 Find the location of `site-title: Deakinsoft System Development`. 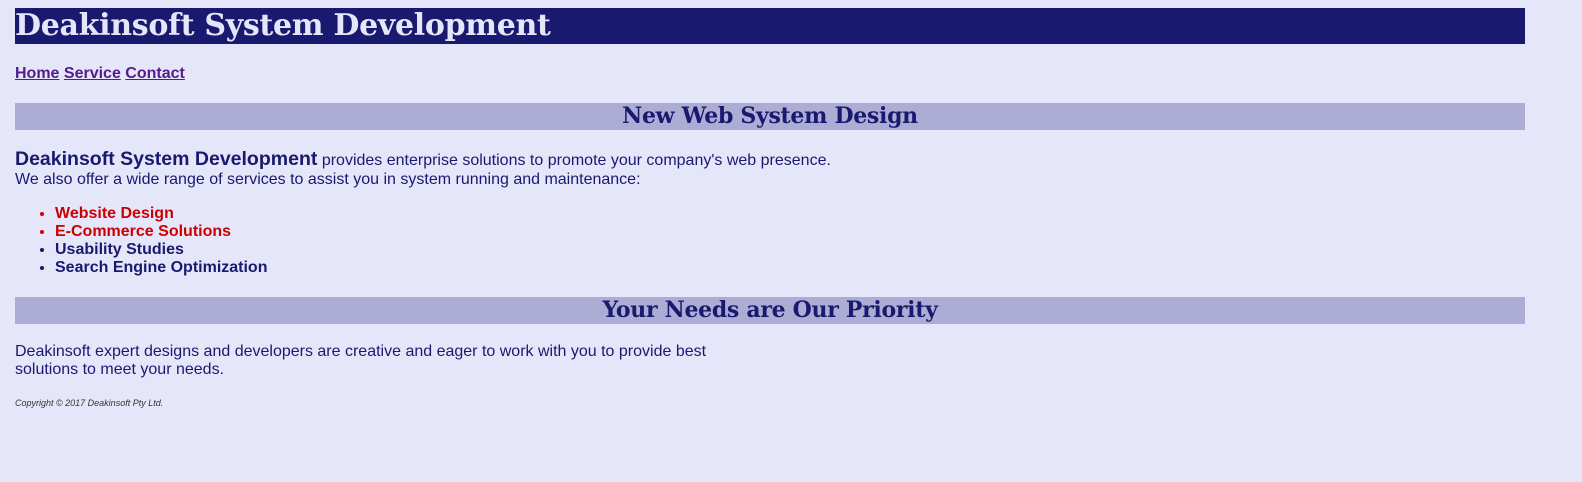

site-title: Deakinsoft System Development is located at coordinates (770, 26).